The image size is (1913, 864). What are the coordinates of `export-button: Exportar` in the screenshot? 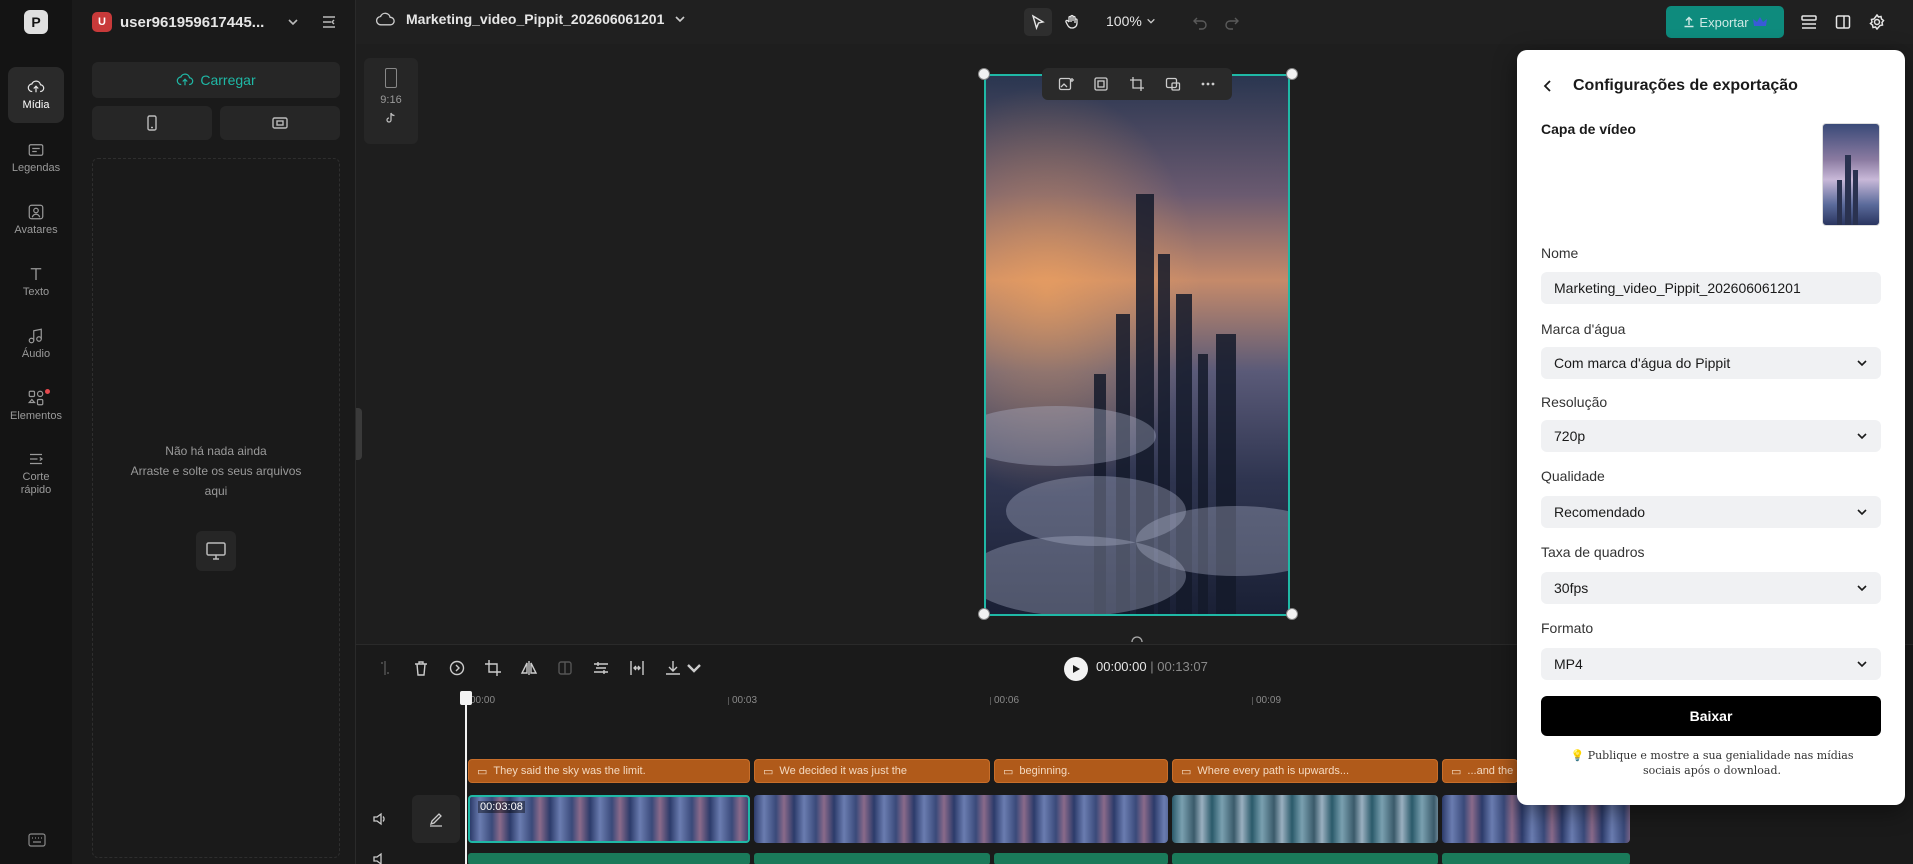 It's located at (1725, 22).